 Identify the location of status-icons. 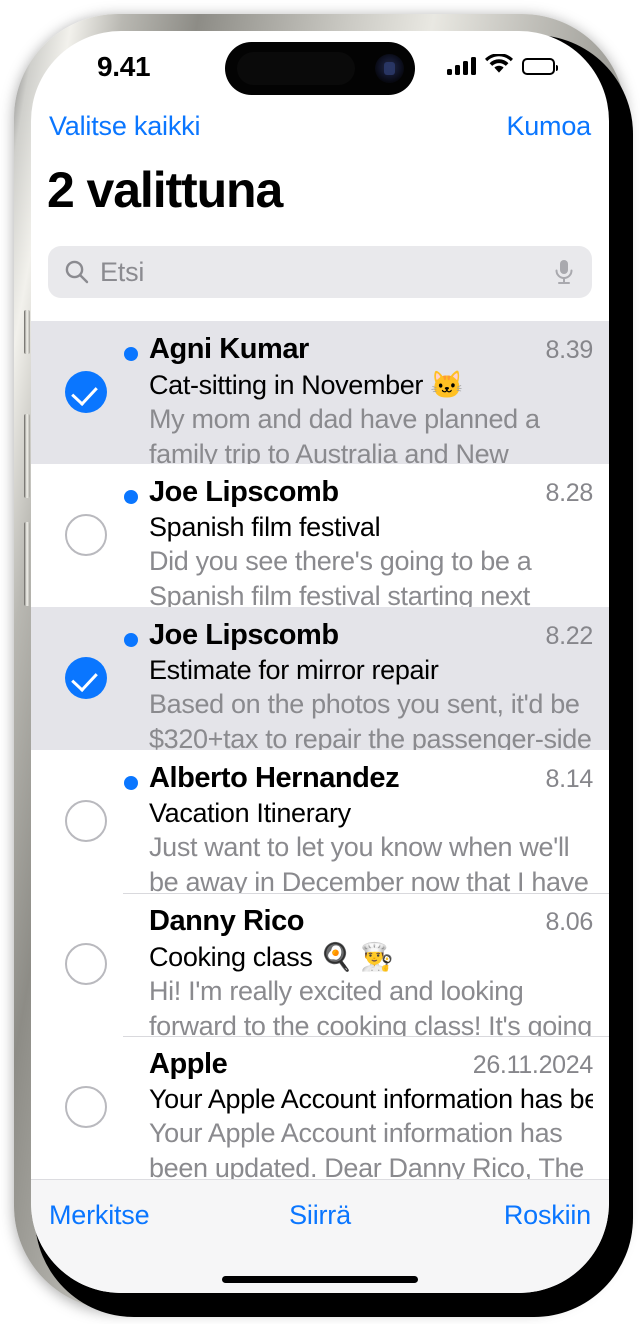
(502, 65).